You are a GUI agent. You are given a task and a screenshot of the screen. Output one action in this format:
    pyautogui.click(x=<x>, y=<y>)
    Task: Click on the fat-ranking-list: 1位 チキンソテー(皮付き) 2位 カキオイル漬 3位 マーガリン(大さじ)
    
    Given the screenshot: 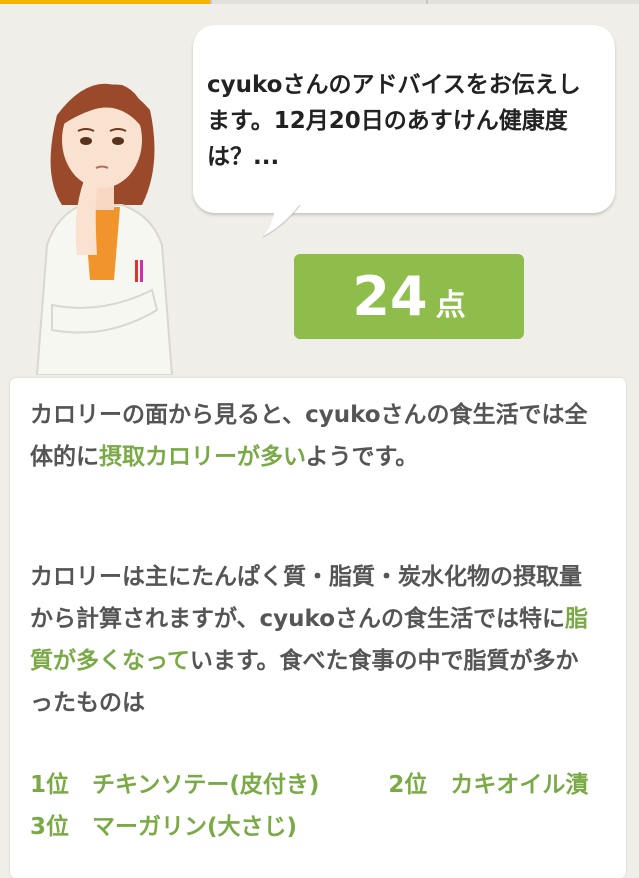 What is the action you would take?
    pyautogui.click(x=313, y=806)
    